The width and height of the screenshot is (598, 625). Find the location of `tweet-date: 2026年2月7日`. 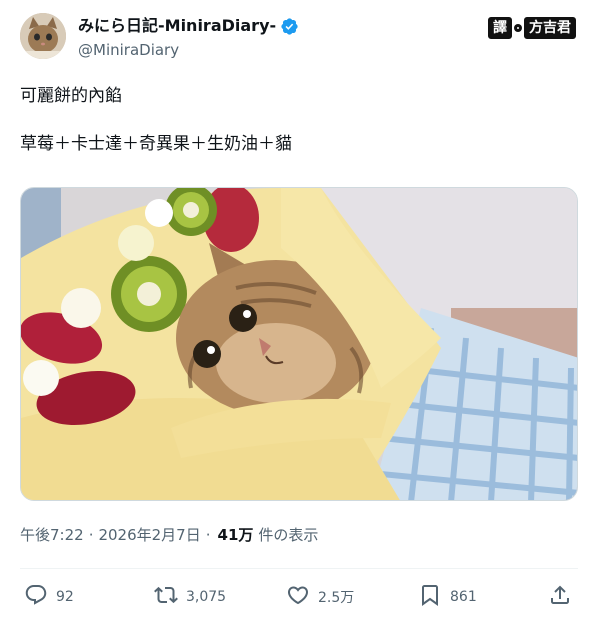

tweet-date: 2026年2月7日 is located at coordinates (149, 535).